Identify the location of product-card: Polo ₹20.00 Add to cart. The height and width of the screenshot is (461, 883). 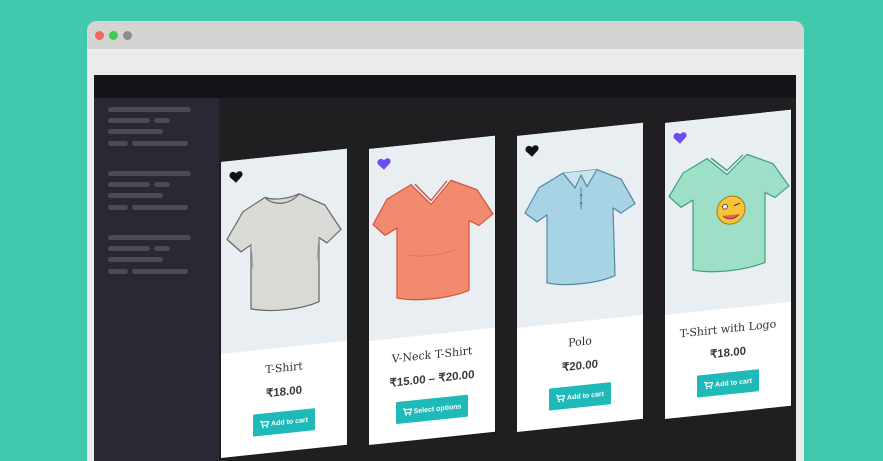
(580, 277).